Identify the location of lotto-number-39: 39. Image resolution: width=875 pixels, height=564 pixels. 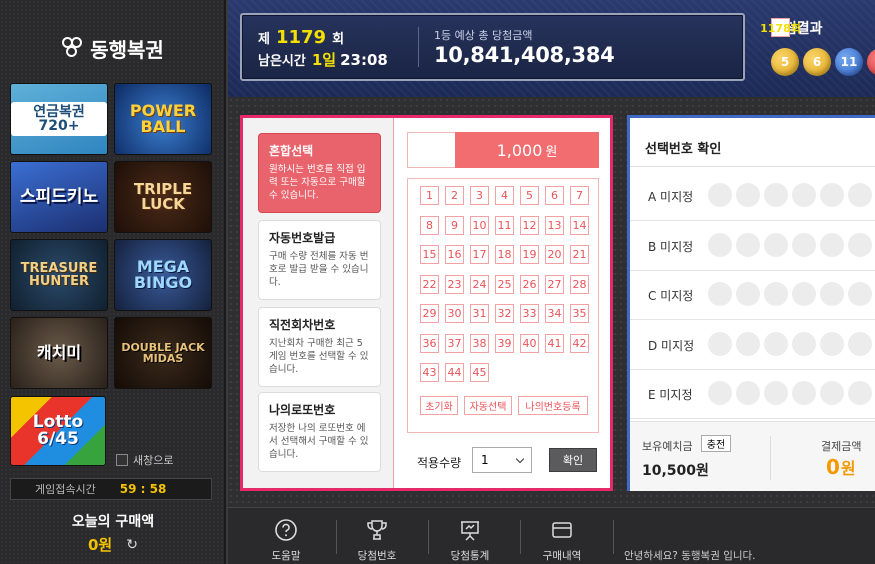
(504, 343).